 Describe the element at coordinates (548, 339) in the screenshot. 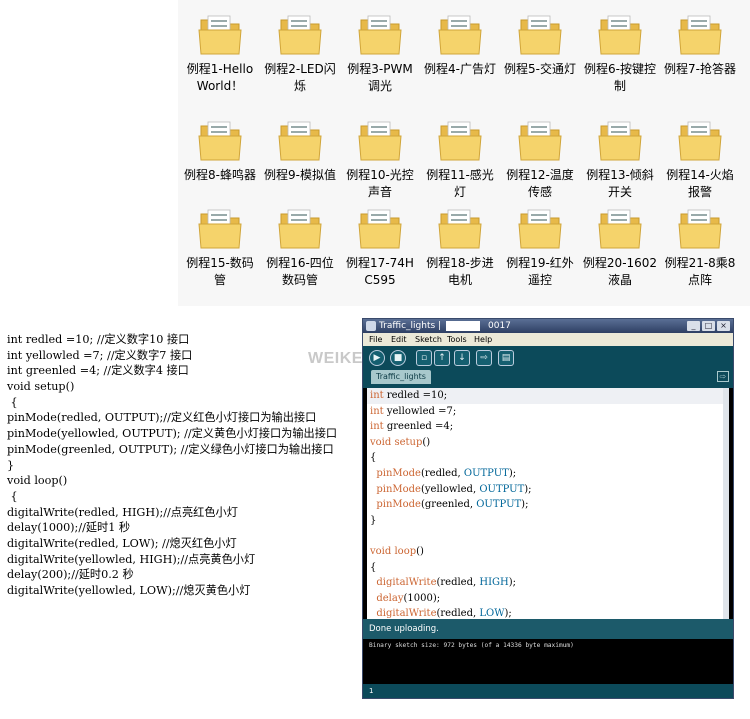

I see `menu-bar: File Edit Sketch Tools Help` at that location.